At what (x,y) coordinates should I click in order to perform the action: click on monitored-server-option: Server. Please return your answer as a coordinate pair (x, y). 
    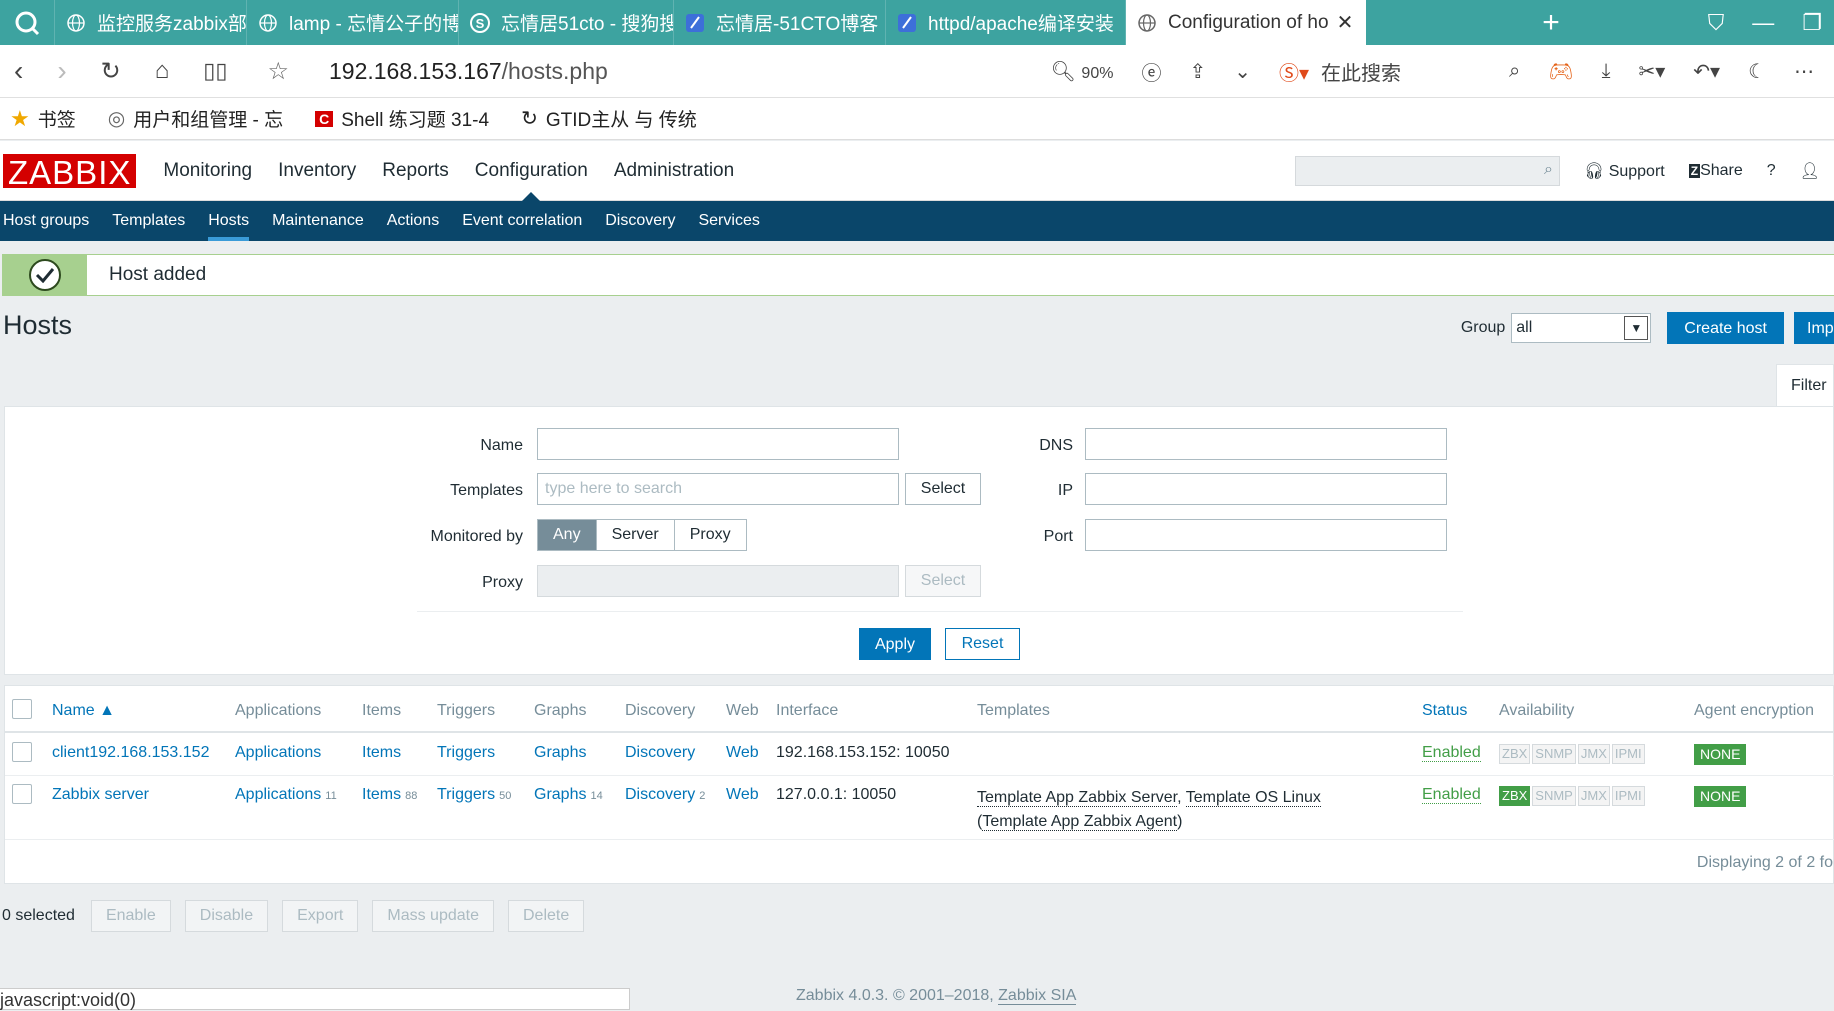
    Looking at the image, I should click on (636, 535).